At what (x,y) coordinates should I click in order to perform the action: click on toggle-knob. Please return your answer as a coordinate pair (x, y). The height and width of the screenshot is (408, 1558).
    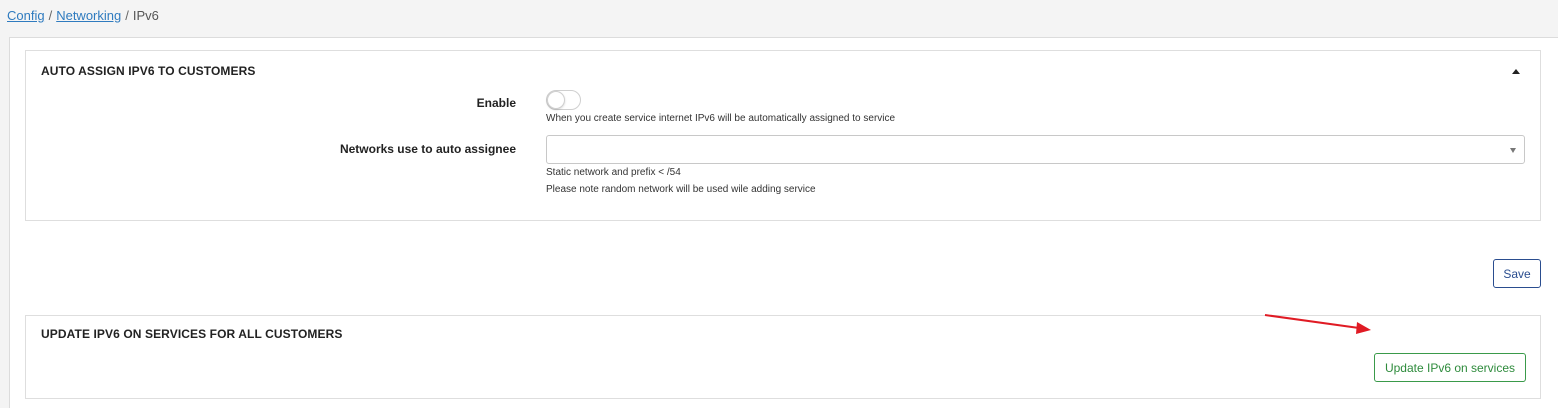
    Looking at the image, I should click on (556, 100).